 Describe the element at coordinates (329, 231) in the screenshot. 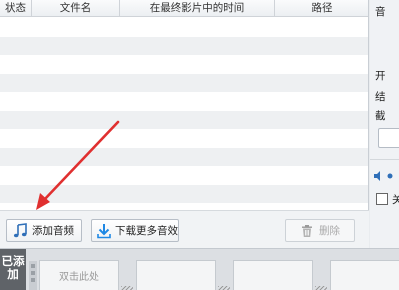

I see `delete-label: 删除` at that location.